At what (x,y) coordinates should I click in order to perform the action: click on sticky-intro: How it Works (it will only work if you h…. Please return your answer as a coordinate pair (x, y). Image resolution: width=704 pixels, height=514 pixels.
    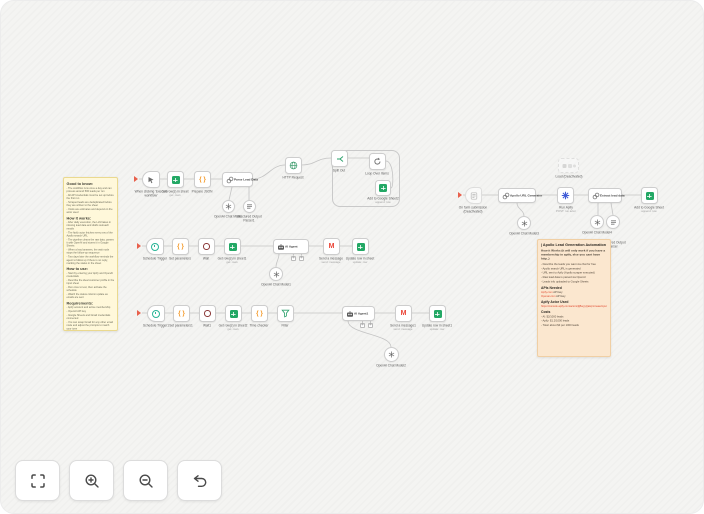
    Looking at the image, I should click on (573, 255).